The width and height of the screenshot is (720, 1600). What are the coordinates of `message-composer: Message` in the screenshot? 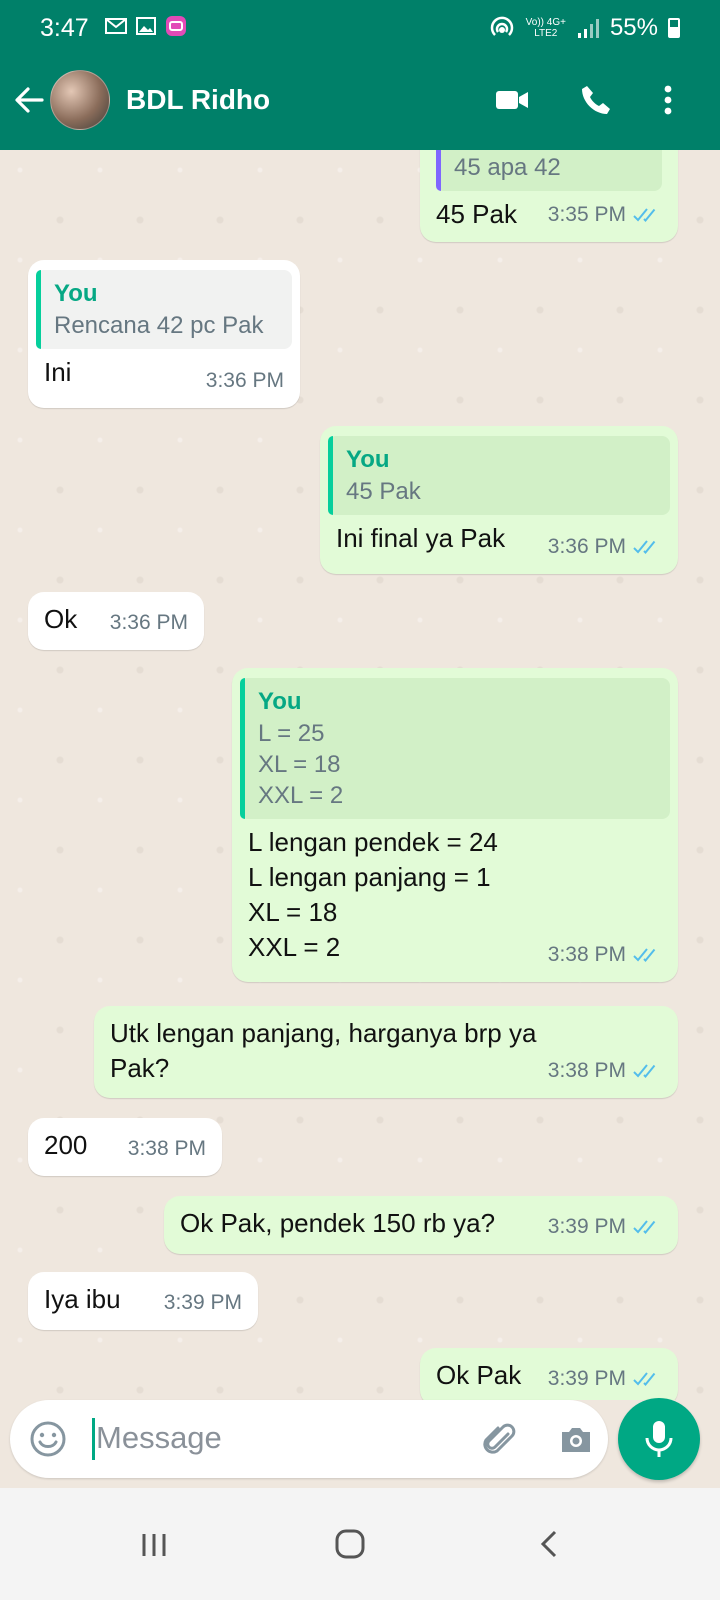 It's located at (309, 1439).